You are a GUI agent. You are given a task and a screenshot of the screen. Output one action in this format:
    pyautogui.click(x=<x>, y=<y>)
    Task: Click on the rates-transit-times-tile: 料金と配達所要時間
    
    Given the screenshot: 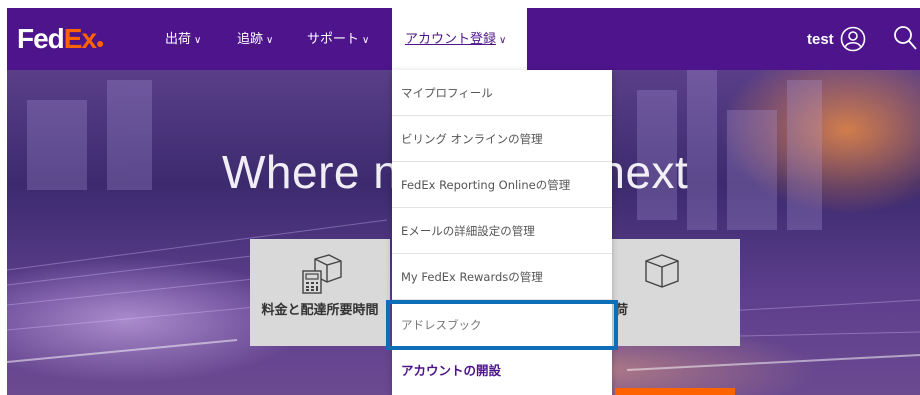 What is the action you would take?
    pyautogui.click(x=320, y=292)
    